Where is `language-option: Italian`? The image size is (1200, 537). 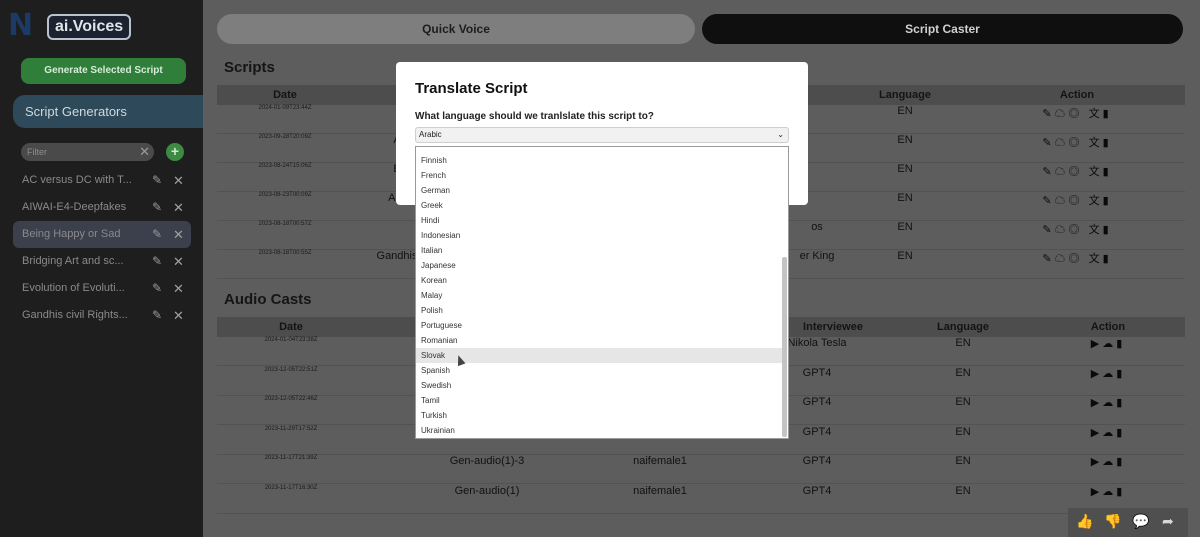
language-option: Italian is located at coordinates (599, 250).